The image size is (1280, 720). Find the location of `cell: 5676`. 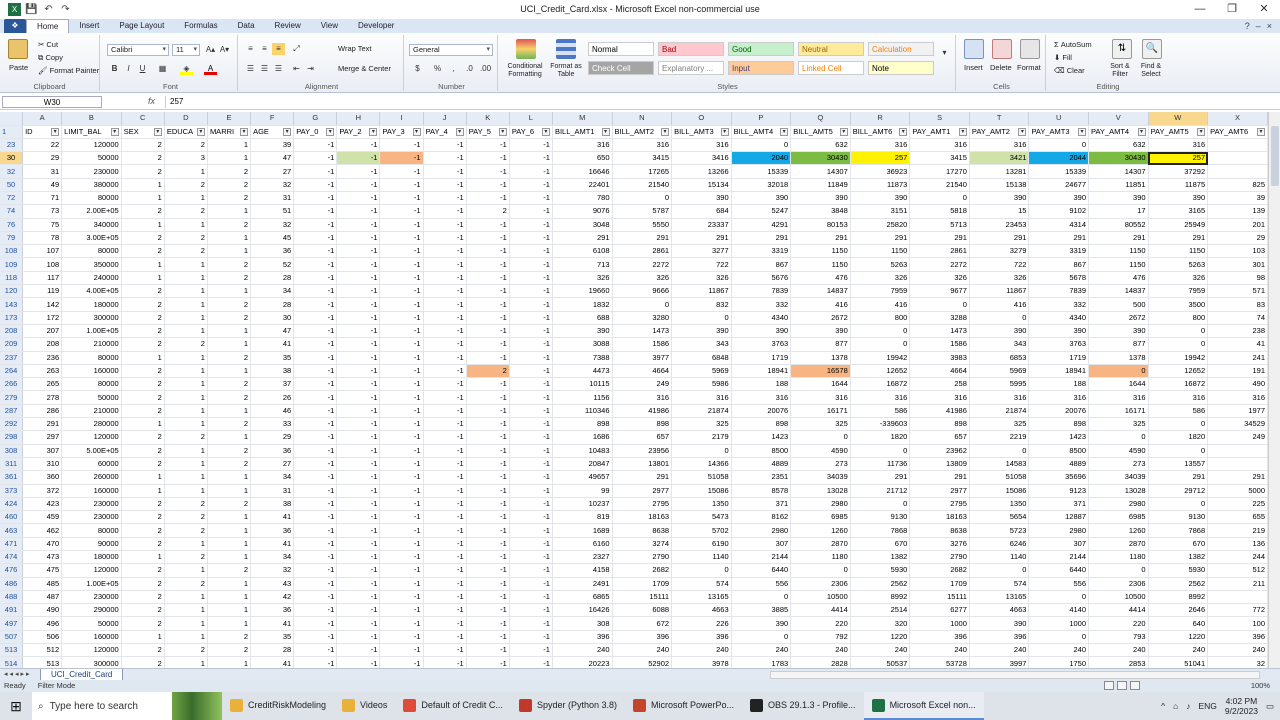

cell: 5676 is located at coordinates (761, 278).